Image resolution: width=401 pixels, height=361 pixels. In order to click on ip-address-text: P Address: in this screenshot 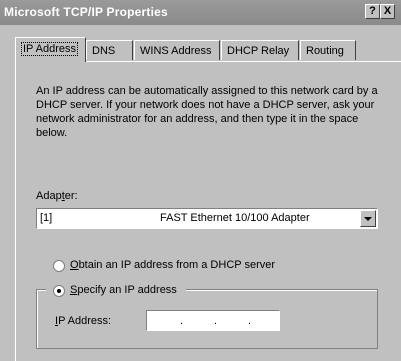, I will do `click(85, 321)`.